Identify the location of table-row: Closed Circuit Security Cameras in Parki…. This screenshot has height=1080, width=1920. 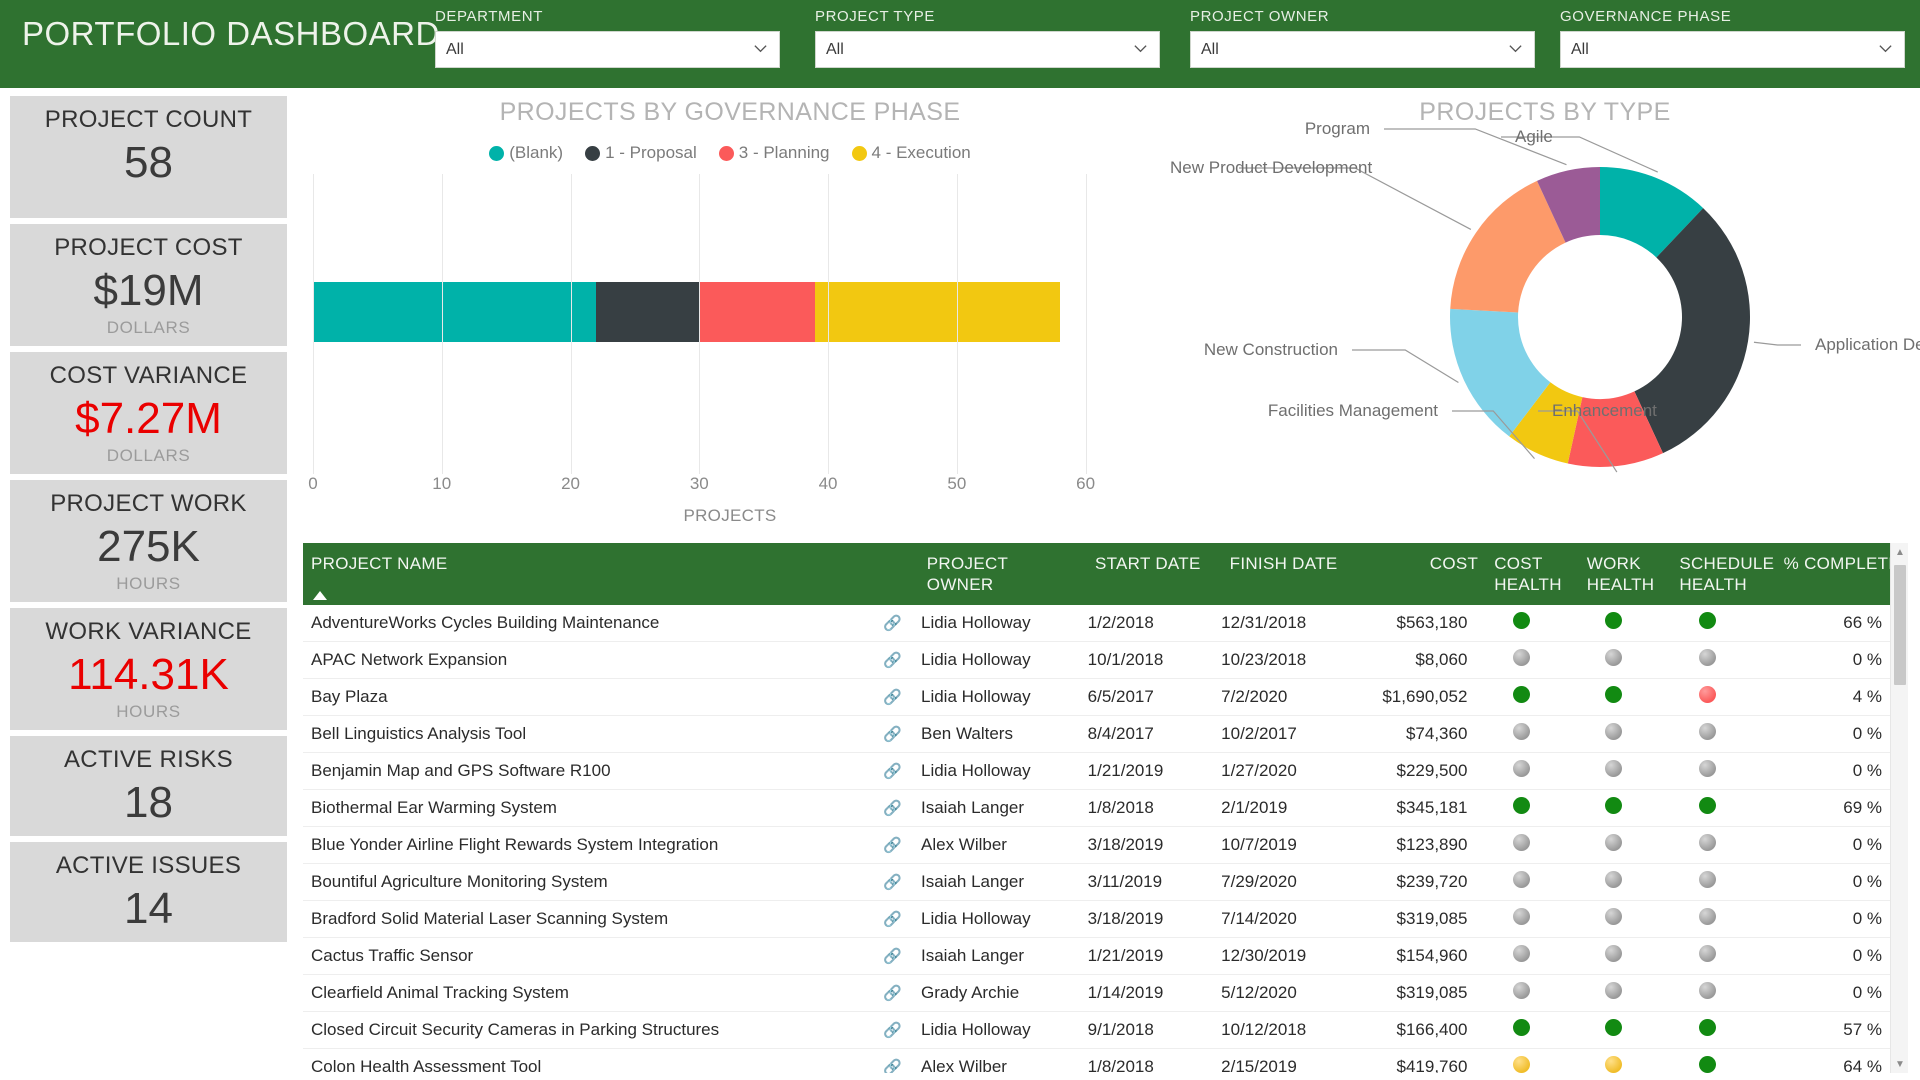
(1096, 1030).